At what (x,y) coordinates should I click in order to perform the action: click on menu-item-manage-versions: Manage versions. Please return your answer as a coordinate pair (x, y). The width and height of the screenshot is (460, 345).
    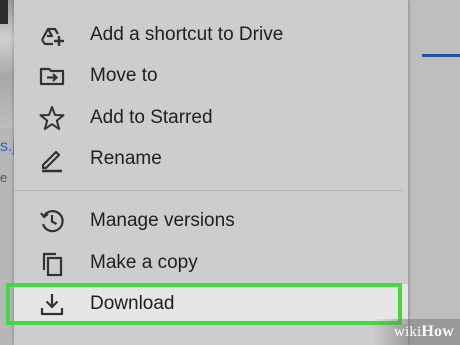
    Looking at the image, I should click on (211, 221).